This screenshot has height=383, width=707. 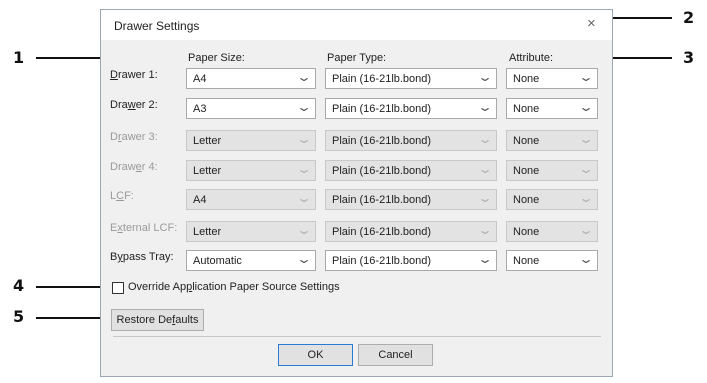 What do you see at coordinates (134, 75) in the screenshot?
I see `drawer-row-label: Drawer 1:` at bounding box center [134, 75].